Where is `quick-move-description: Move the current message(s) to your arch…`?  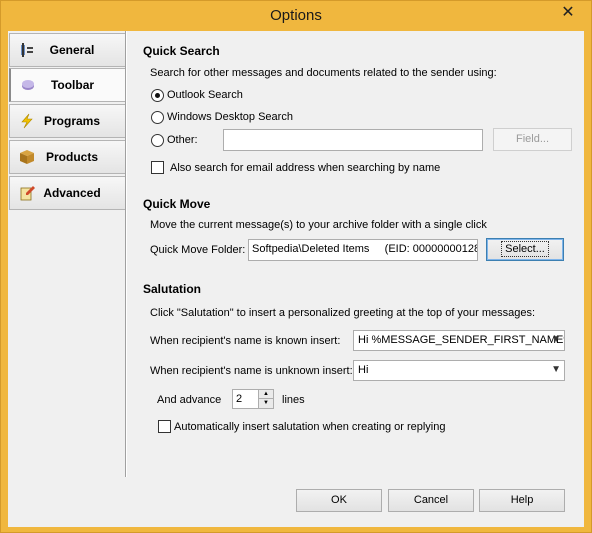 quick-move-description: Move the current message(s) to your arch… is located at coordinates (318, 225).